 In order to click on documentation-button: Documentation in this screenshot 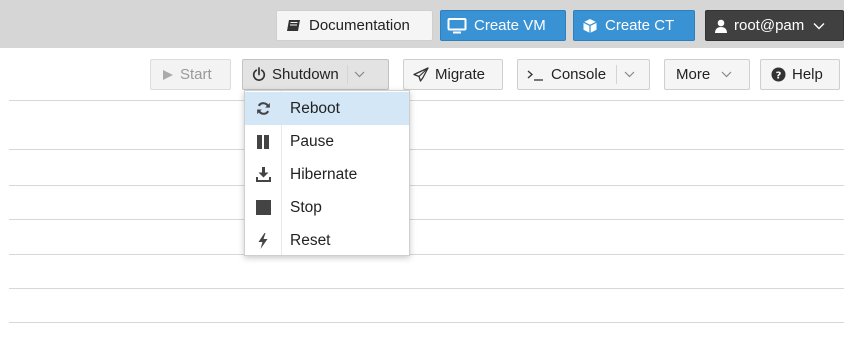, I will do `click(354, 25)`.